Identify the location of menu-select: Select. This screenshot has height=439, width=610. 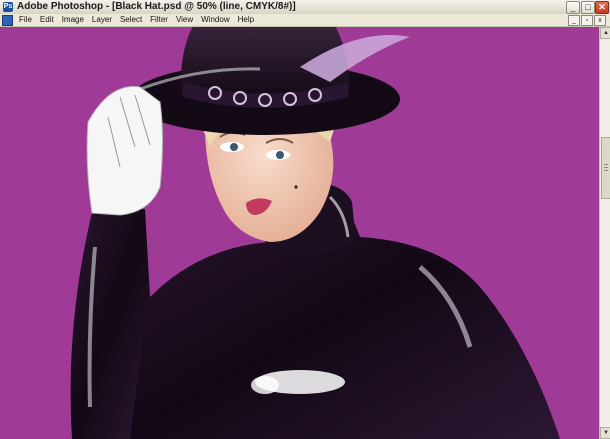
(131, 20).